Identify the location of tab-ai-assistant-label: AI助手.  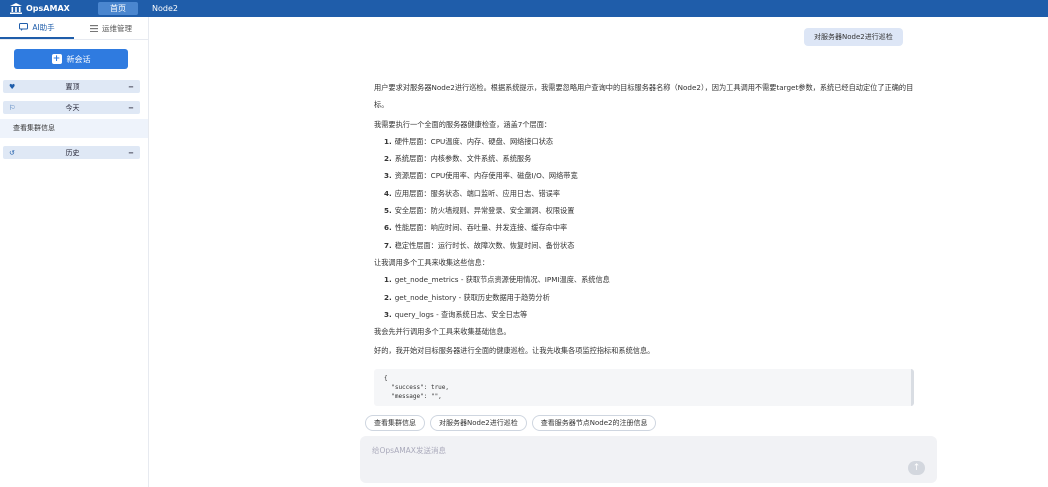
(43, 27).